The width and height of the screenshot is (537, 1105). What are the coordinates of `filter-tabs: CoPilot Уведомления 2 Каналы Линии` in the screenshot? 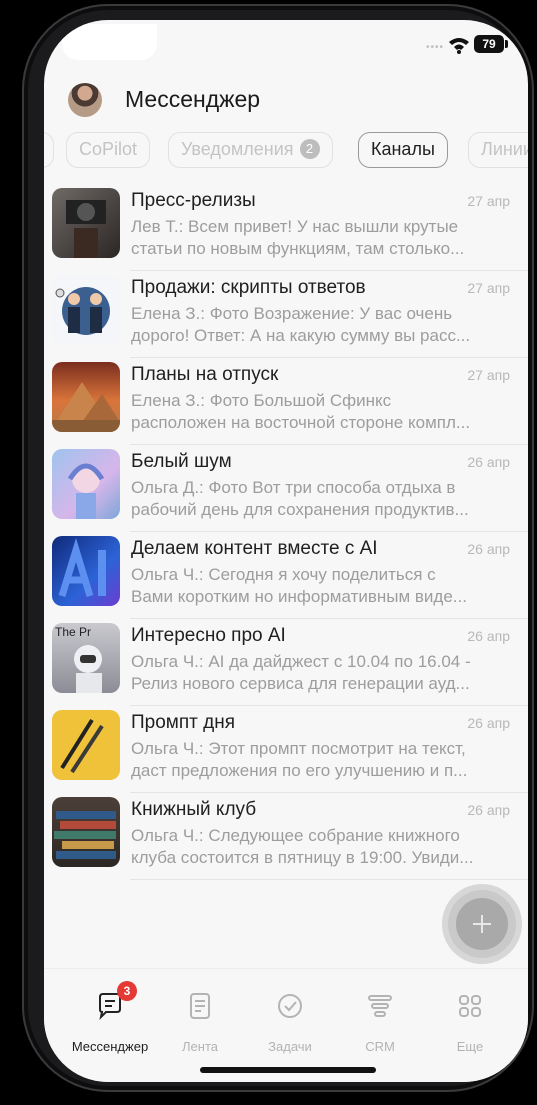 It's located at (286, 151).